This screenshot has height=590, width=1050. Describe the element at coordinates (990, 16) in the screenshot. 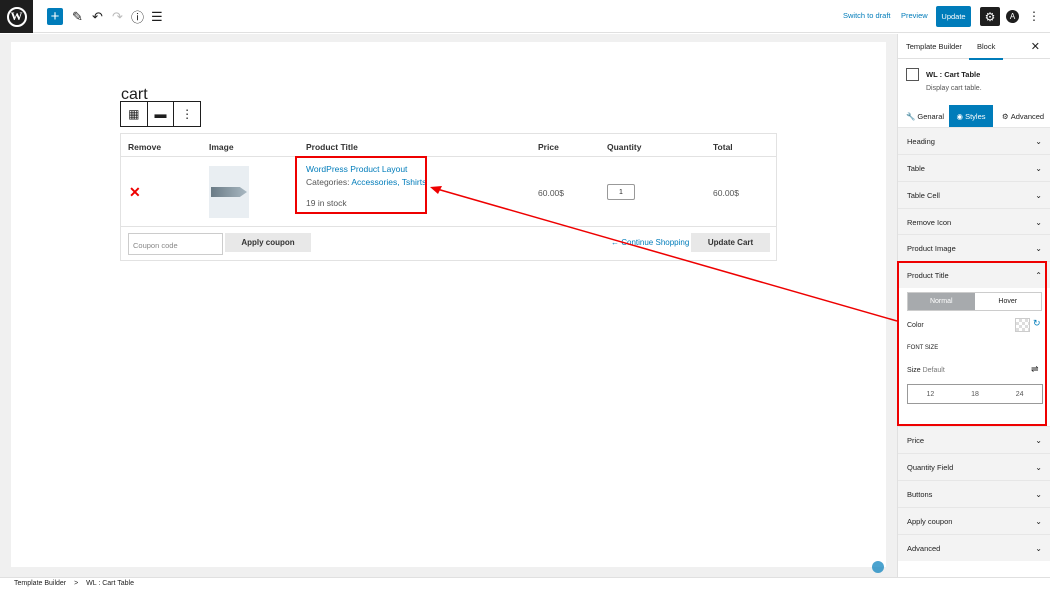

I see `settings-gear-icon: ⚙` at that location.